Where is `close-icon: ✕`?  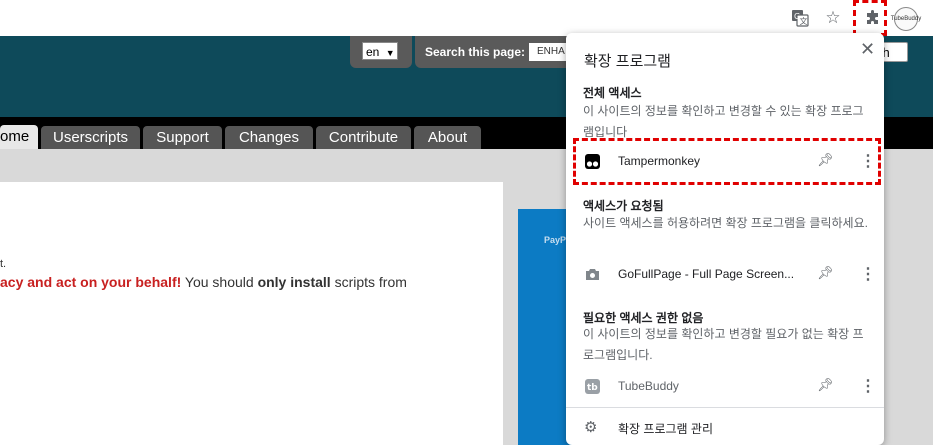
close-icon: ✕ is located at coordinates (867, 49).